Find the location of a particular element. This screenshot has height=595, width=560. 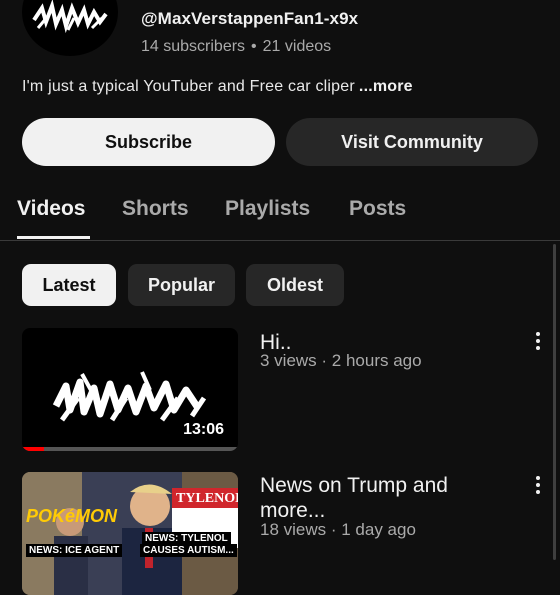

graffiti-logo-icon is located at coordinates (70, 17).